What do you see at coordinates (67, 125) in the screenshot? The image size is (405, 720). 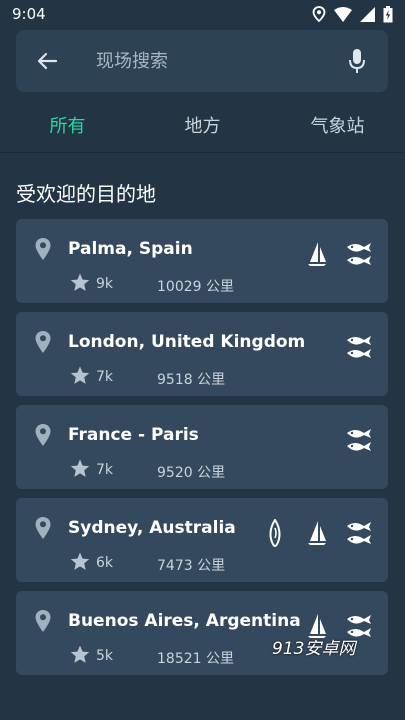 I see `tab-all: 所有` at bounding box center [67, 125].